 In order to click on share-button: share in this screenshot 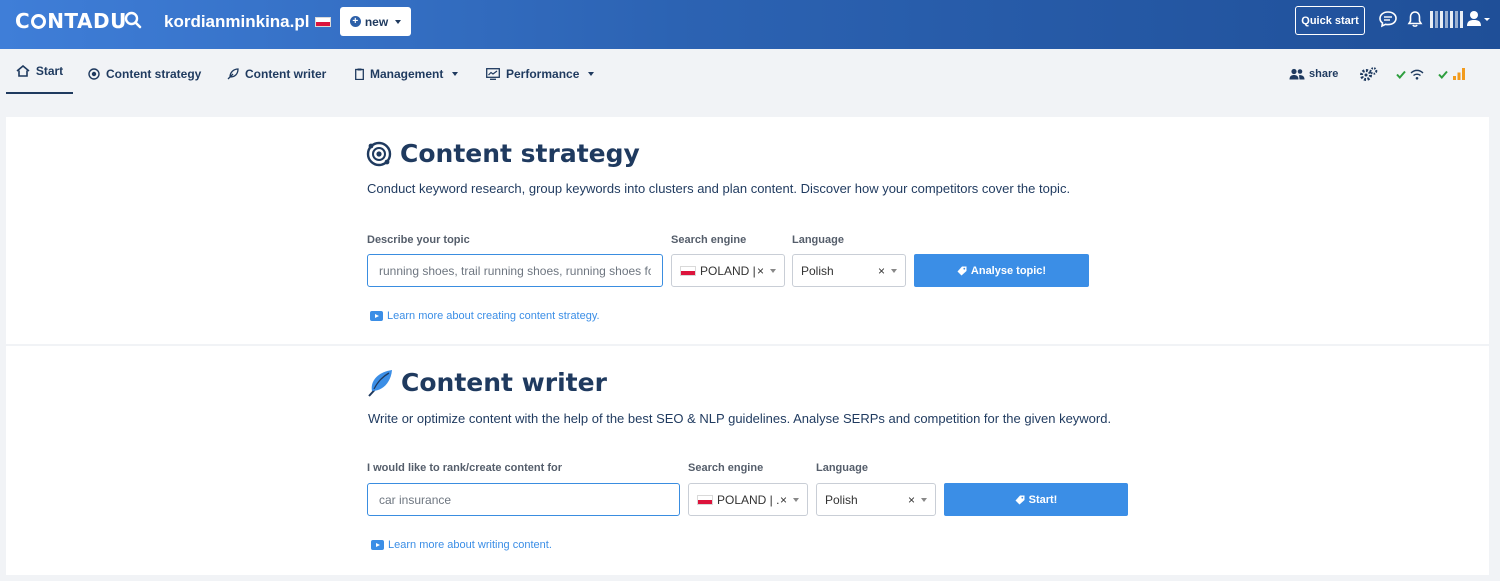, I will do `click(1313, 74)`.